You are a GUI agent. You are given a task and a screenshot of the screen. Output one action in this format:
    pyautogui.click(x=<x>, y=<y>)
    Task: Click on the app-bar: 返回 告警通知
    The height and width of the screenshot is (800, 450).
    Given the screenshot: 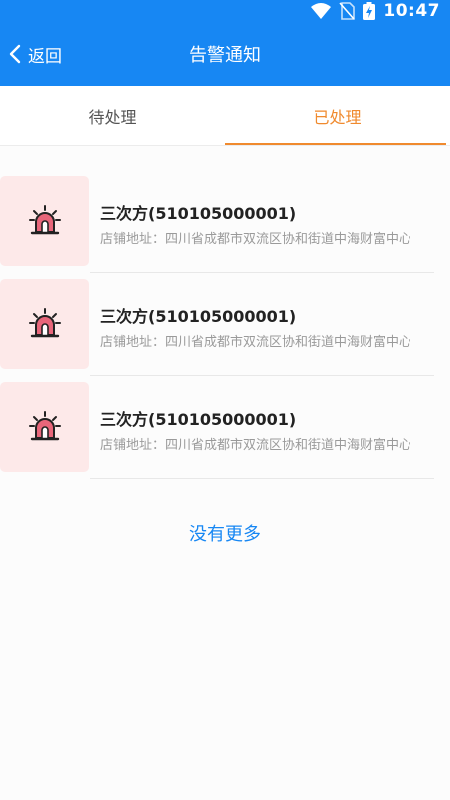 What is the action you would take?
    pyautogui.click(x=225, y=54)
    